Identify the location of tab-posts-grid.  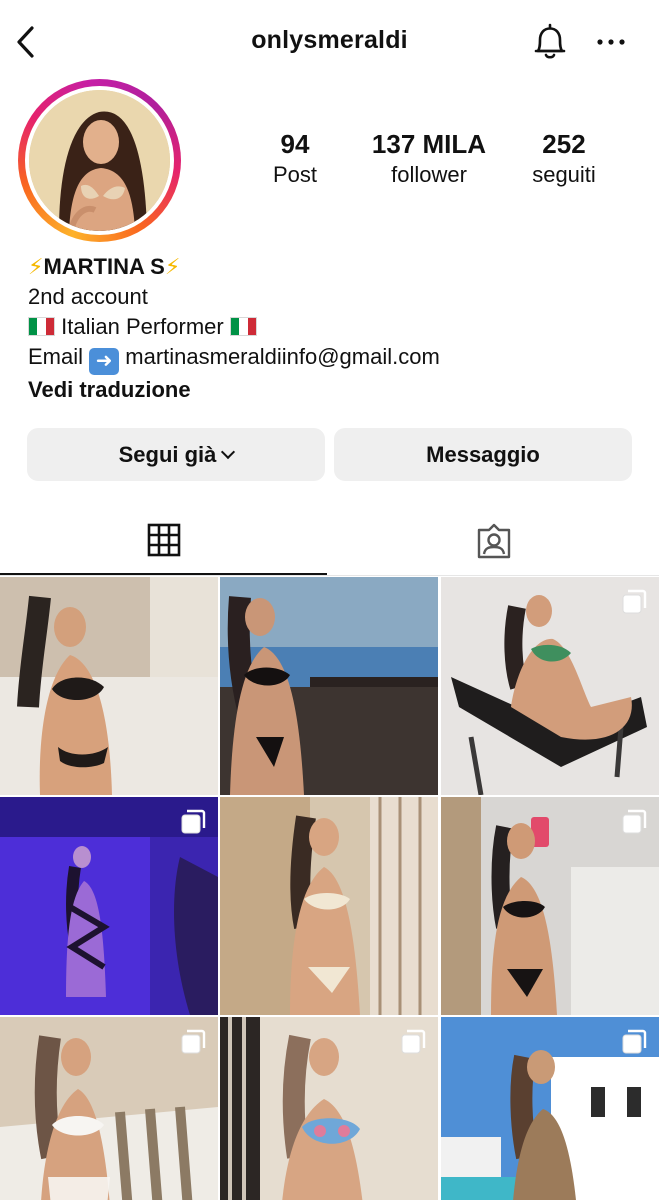
(164, 541).